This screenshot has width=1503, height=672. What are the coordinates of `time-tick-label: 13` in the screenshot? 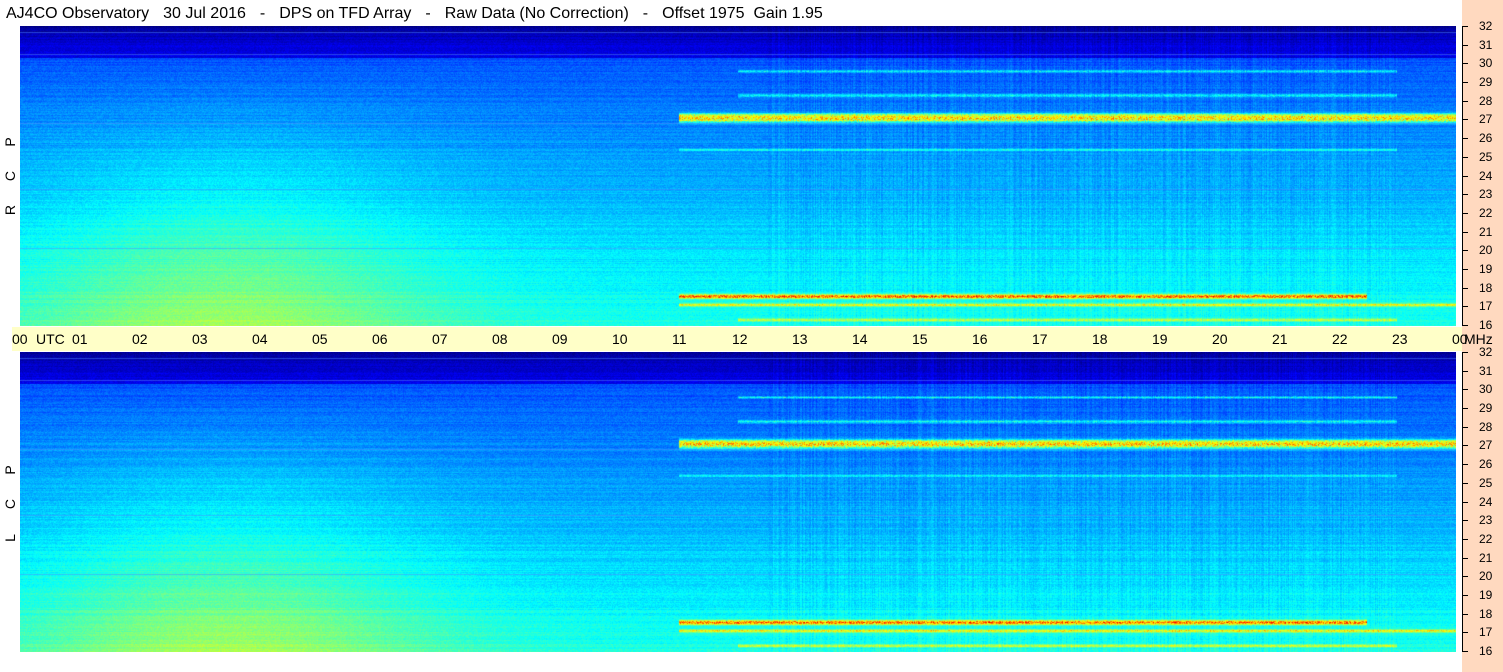 It's located at (800, 339).